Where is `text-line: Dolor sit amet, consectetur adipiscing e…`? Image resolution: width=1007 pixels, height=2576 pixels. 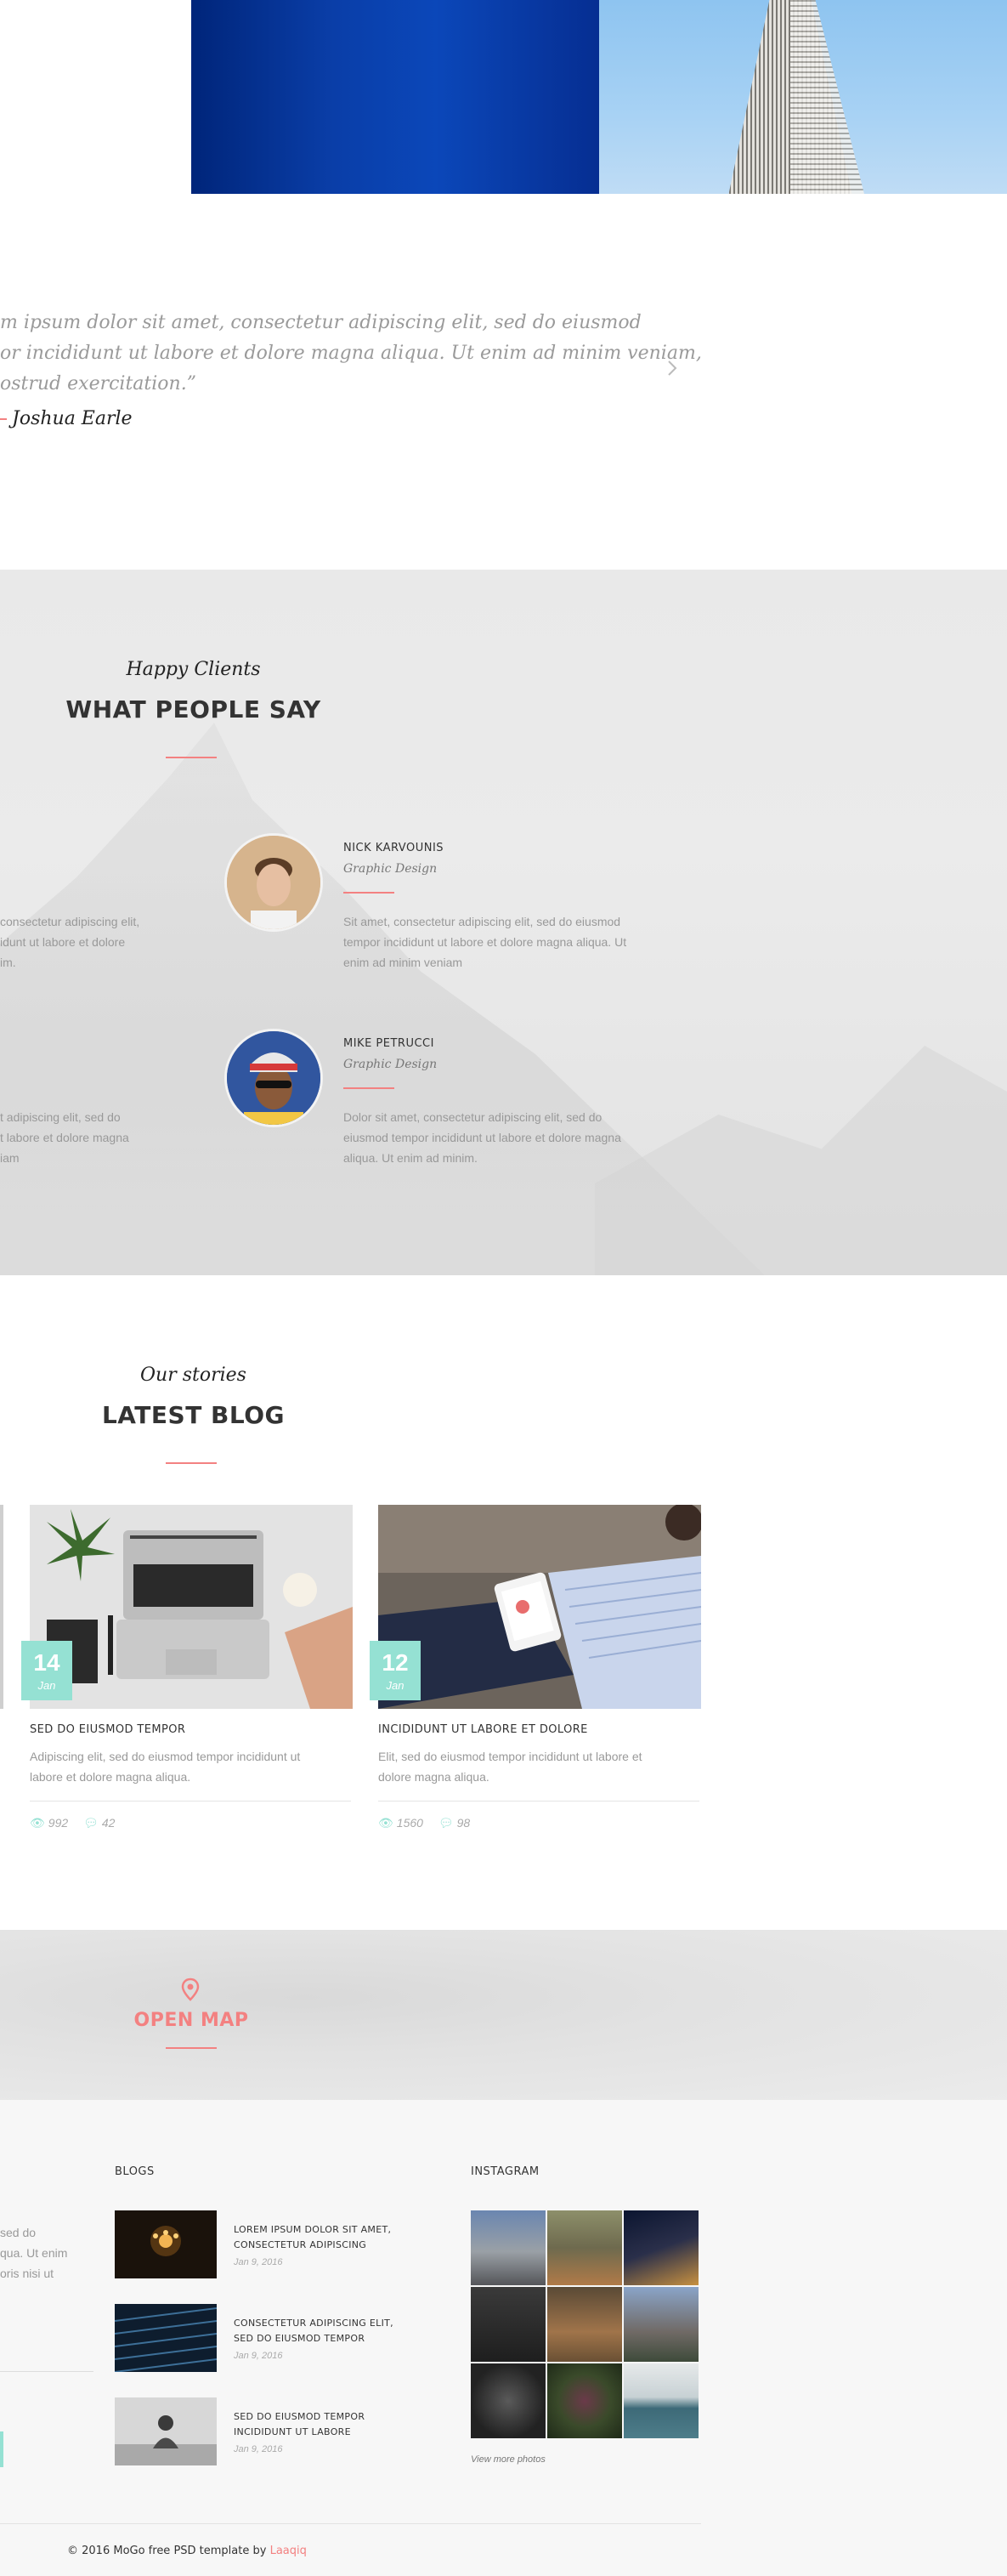 text-line: Dolor sit amet, consectetur adipiscing e… is located at coordinates (473, 1117).